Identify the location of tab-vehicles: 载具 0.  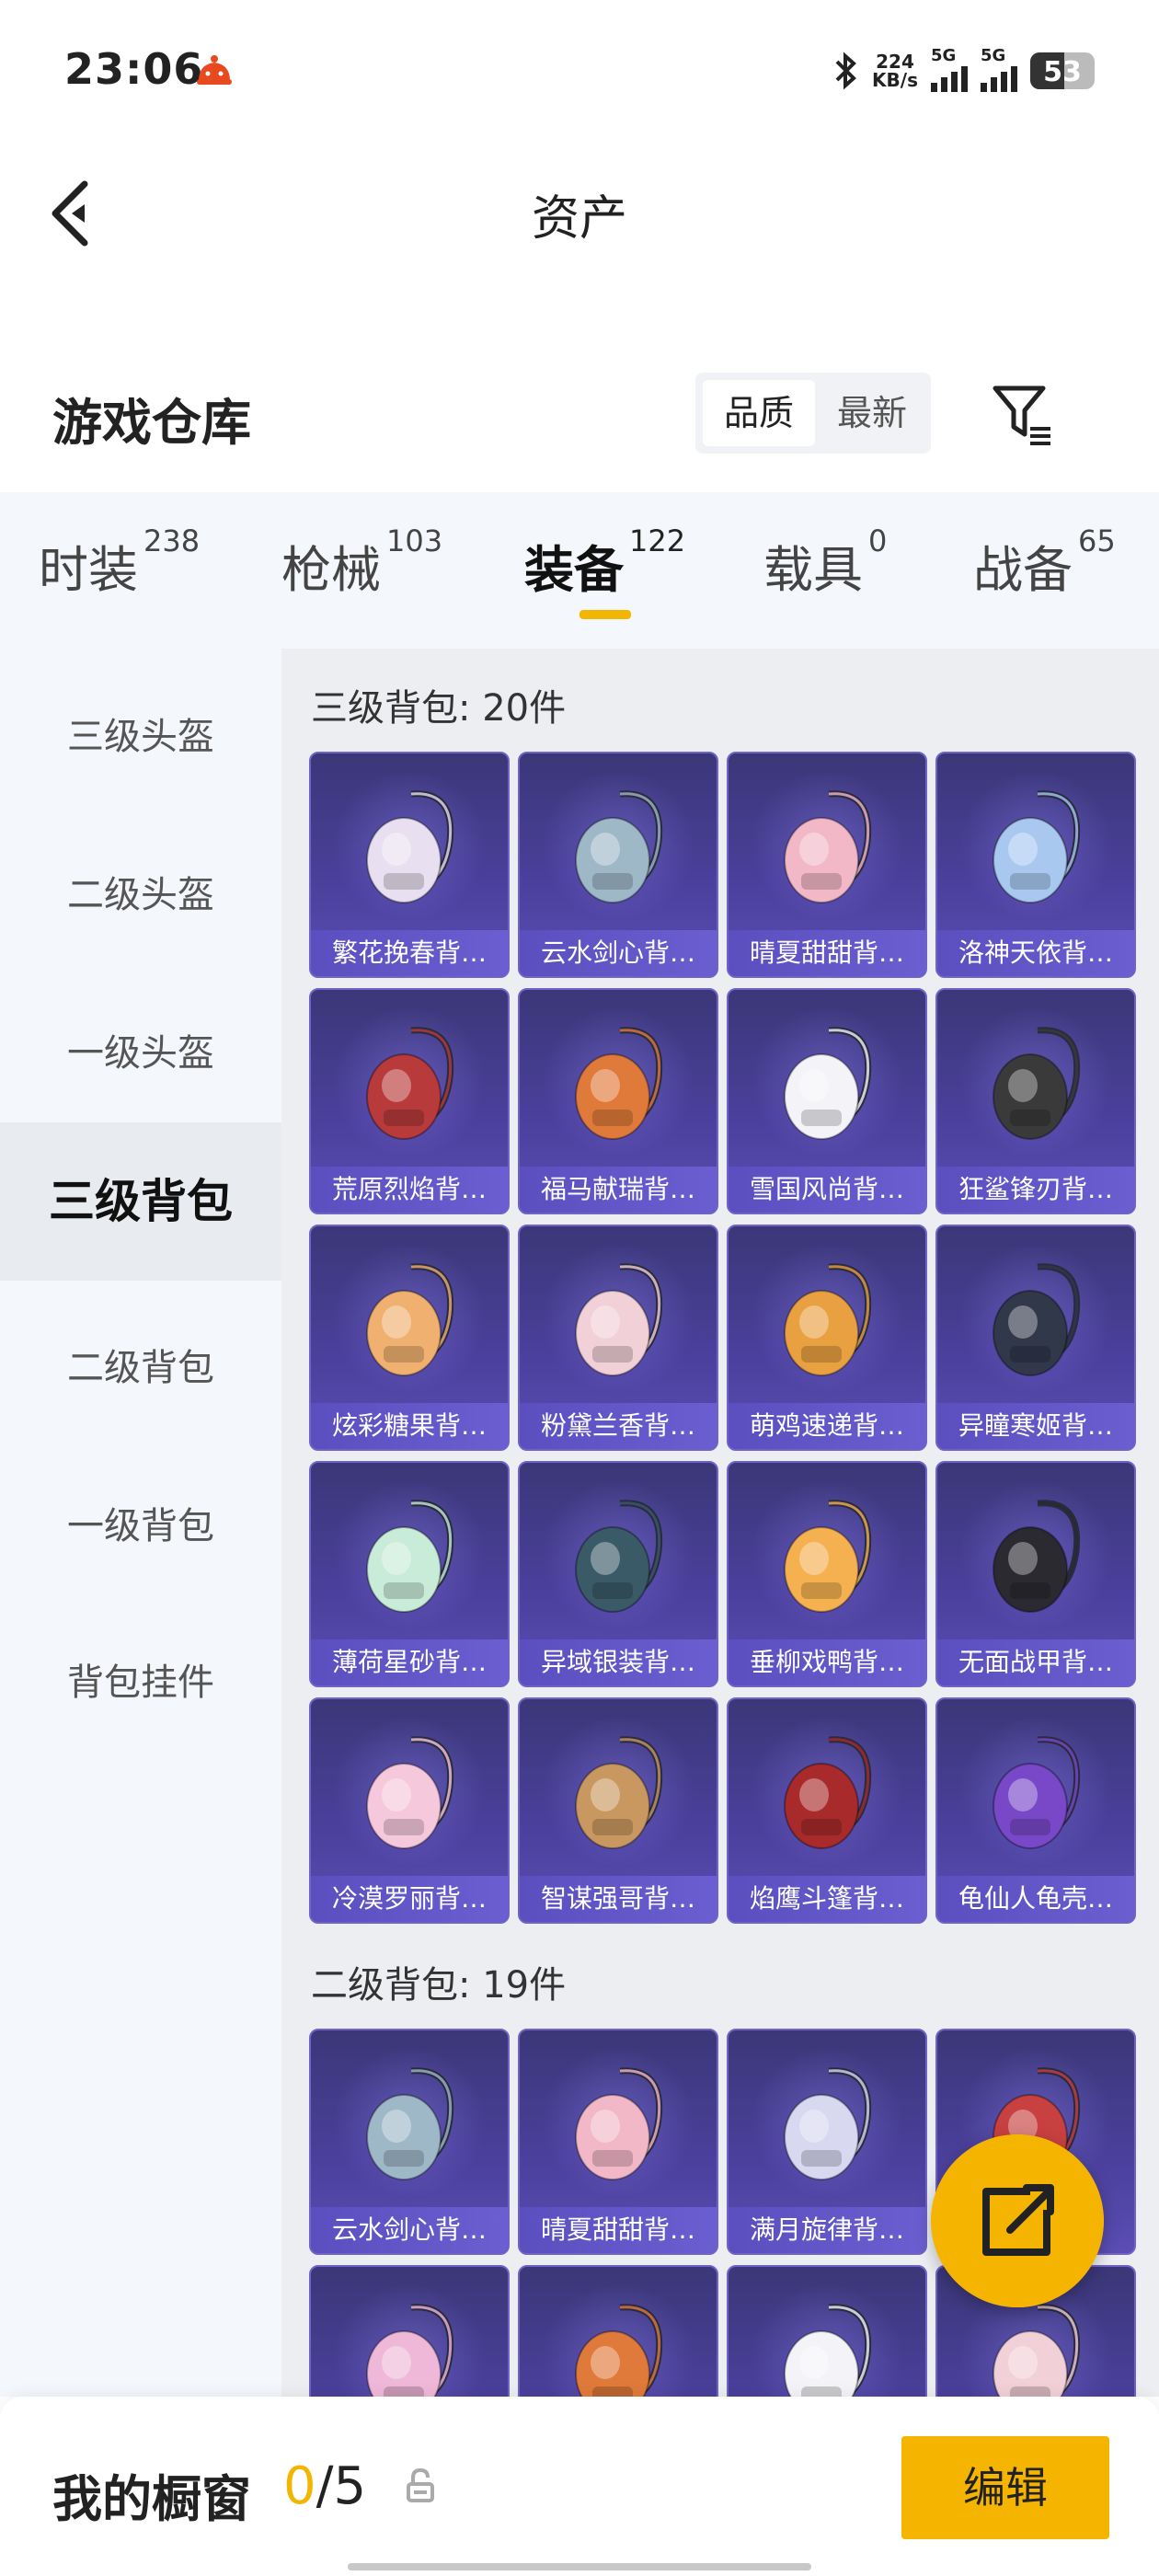
(825, 562).